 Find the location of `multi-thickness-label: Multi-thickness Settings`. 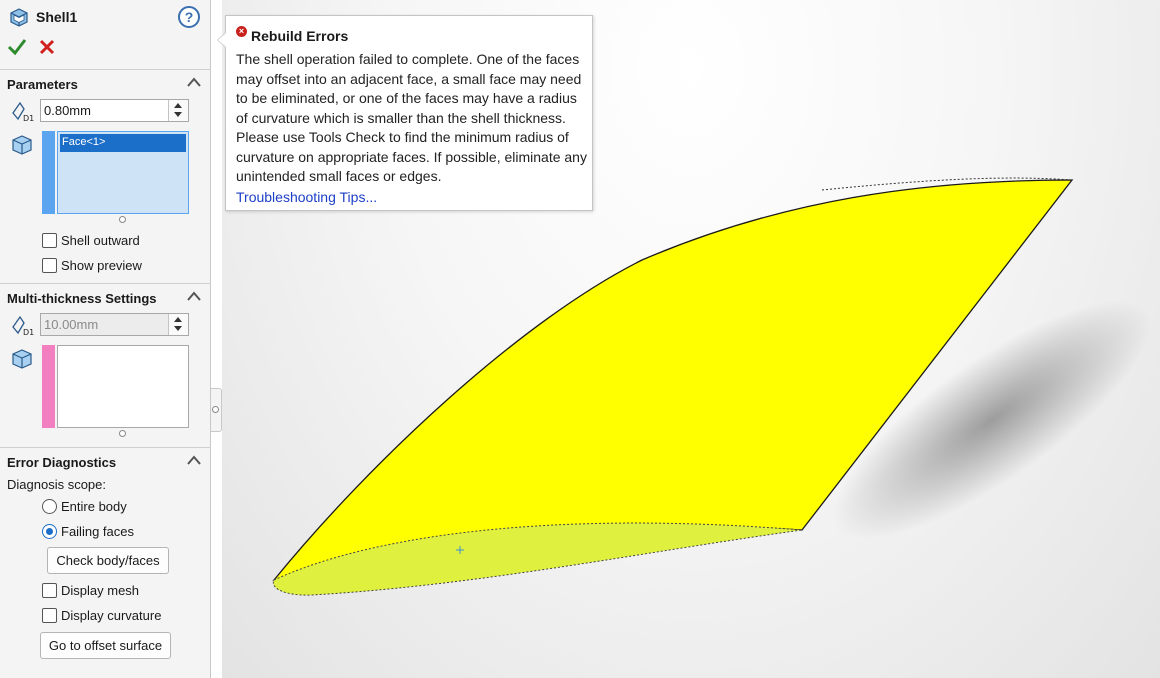

multi-thickness-label: Multi-thickness Settings is located at coordinates (82, 298).